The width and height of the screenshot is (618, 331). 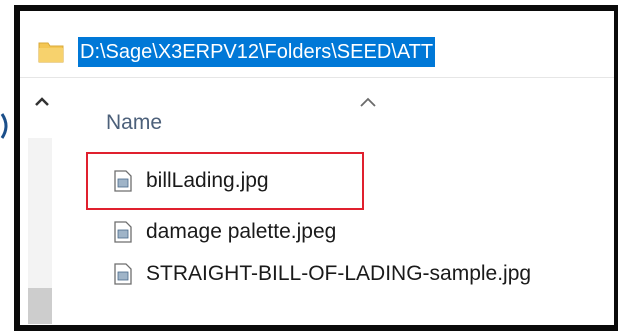 What do you see at coordinates (40, 213) in the screenshot?
I see `scrollbar-track` at bounding box center [40, 213].